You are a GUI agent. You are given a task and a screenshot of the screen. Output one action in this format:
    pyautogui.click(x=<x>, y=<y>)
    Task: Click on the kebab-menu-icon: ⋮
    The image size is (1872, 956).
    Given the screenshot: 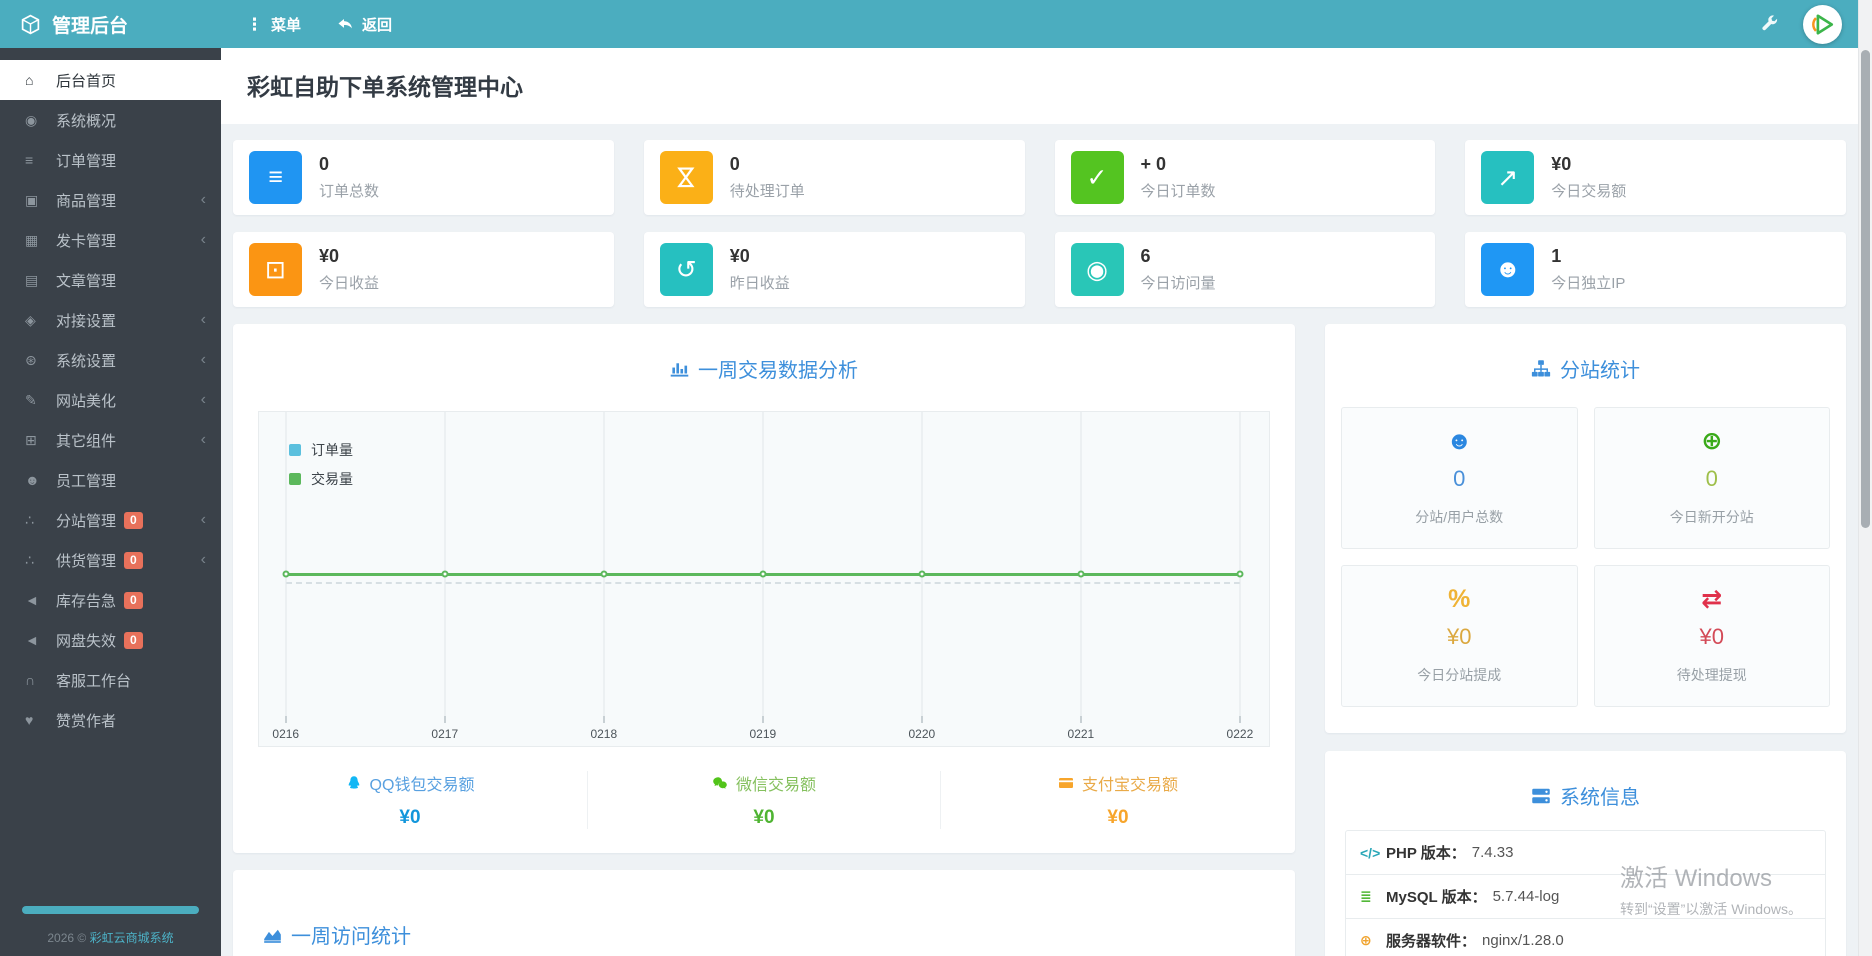 What is the action you would take?
    pyautogui.click(x=254, y=24)
    